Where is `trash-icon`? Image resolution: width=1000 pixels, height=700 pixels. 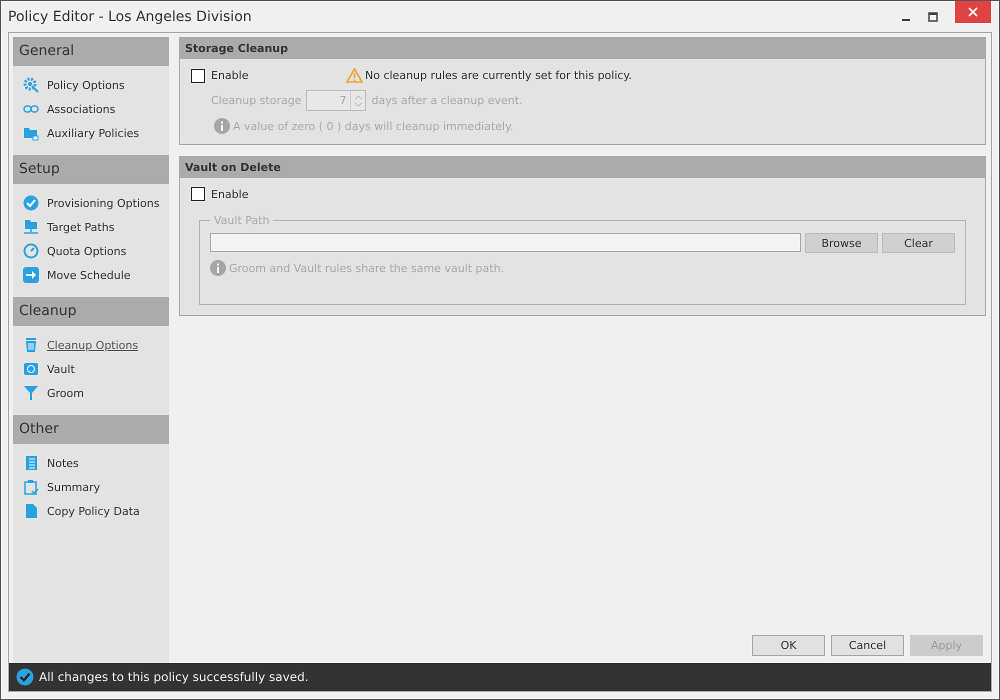 trash-icon is located at coordinates (31, 345).